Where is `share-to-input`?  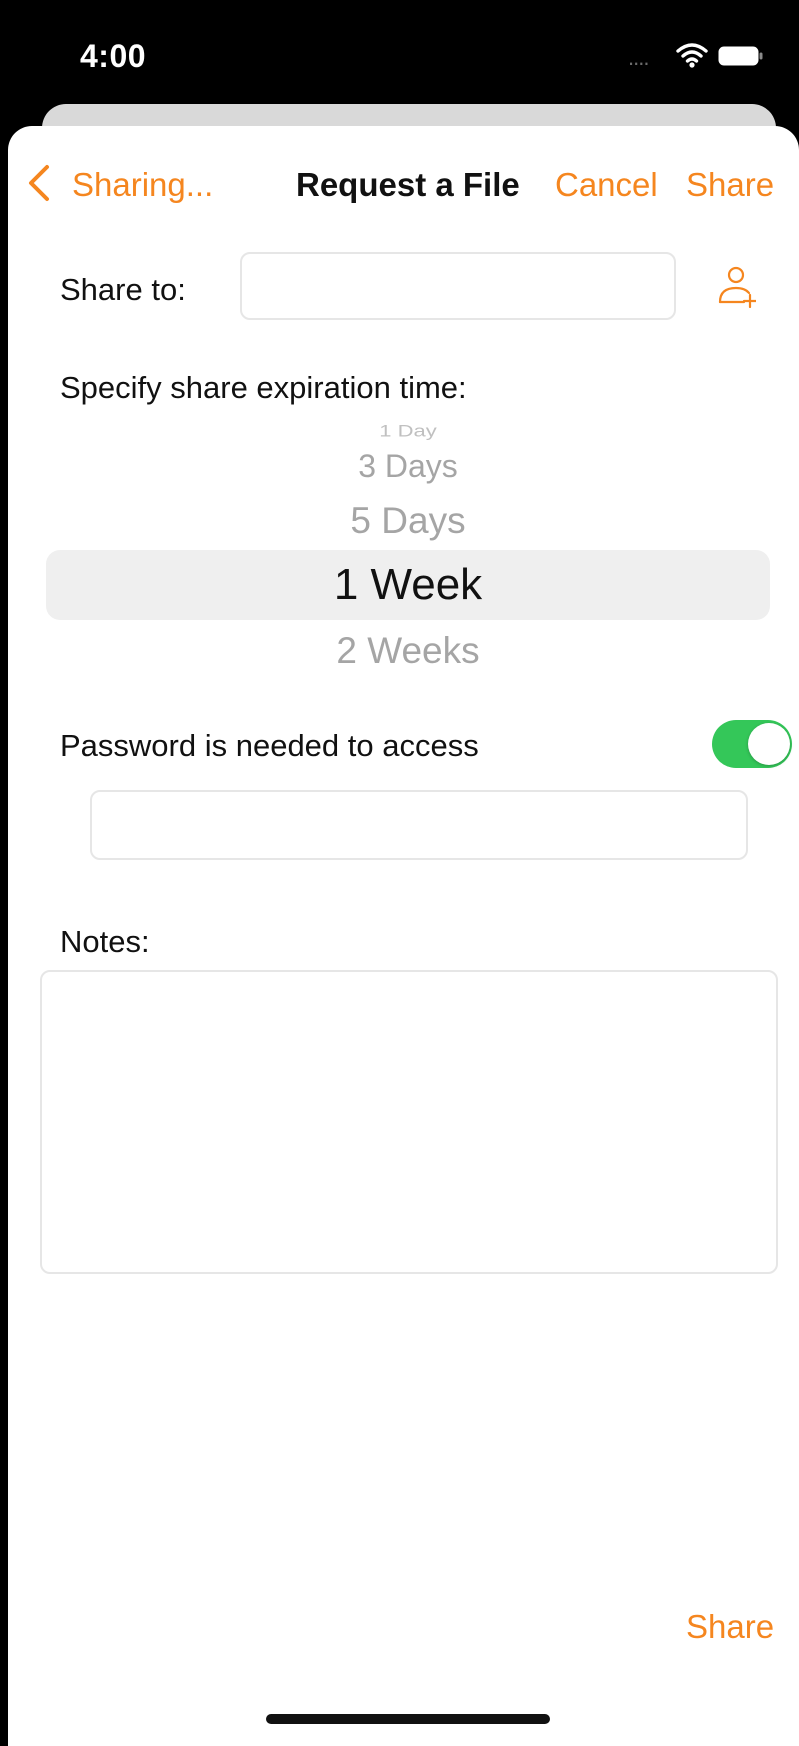 share-to-input is located at coordinates (458, 286).